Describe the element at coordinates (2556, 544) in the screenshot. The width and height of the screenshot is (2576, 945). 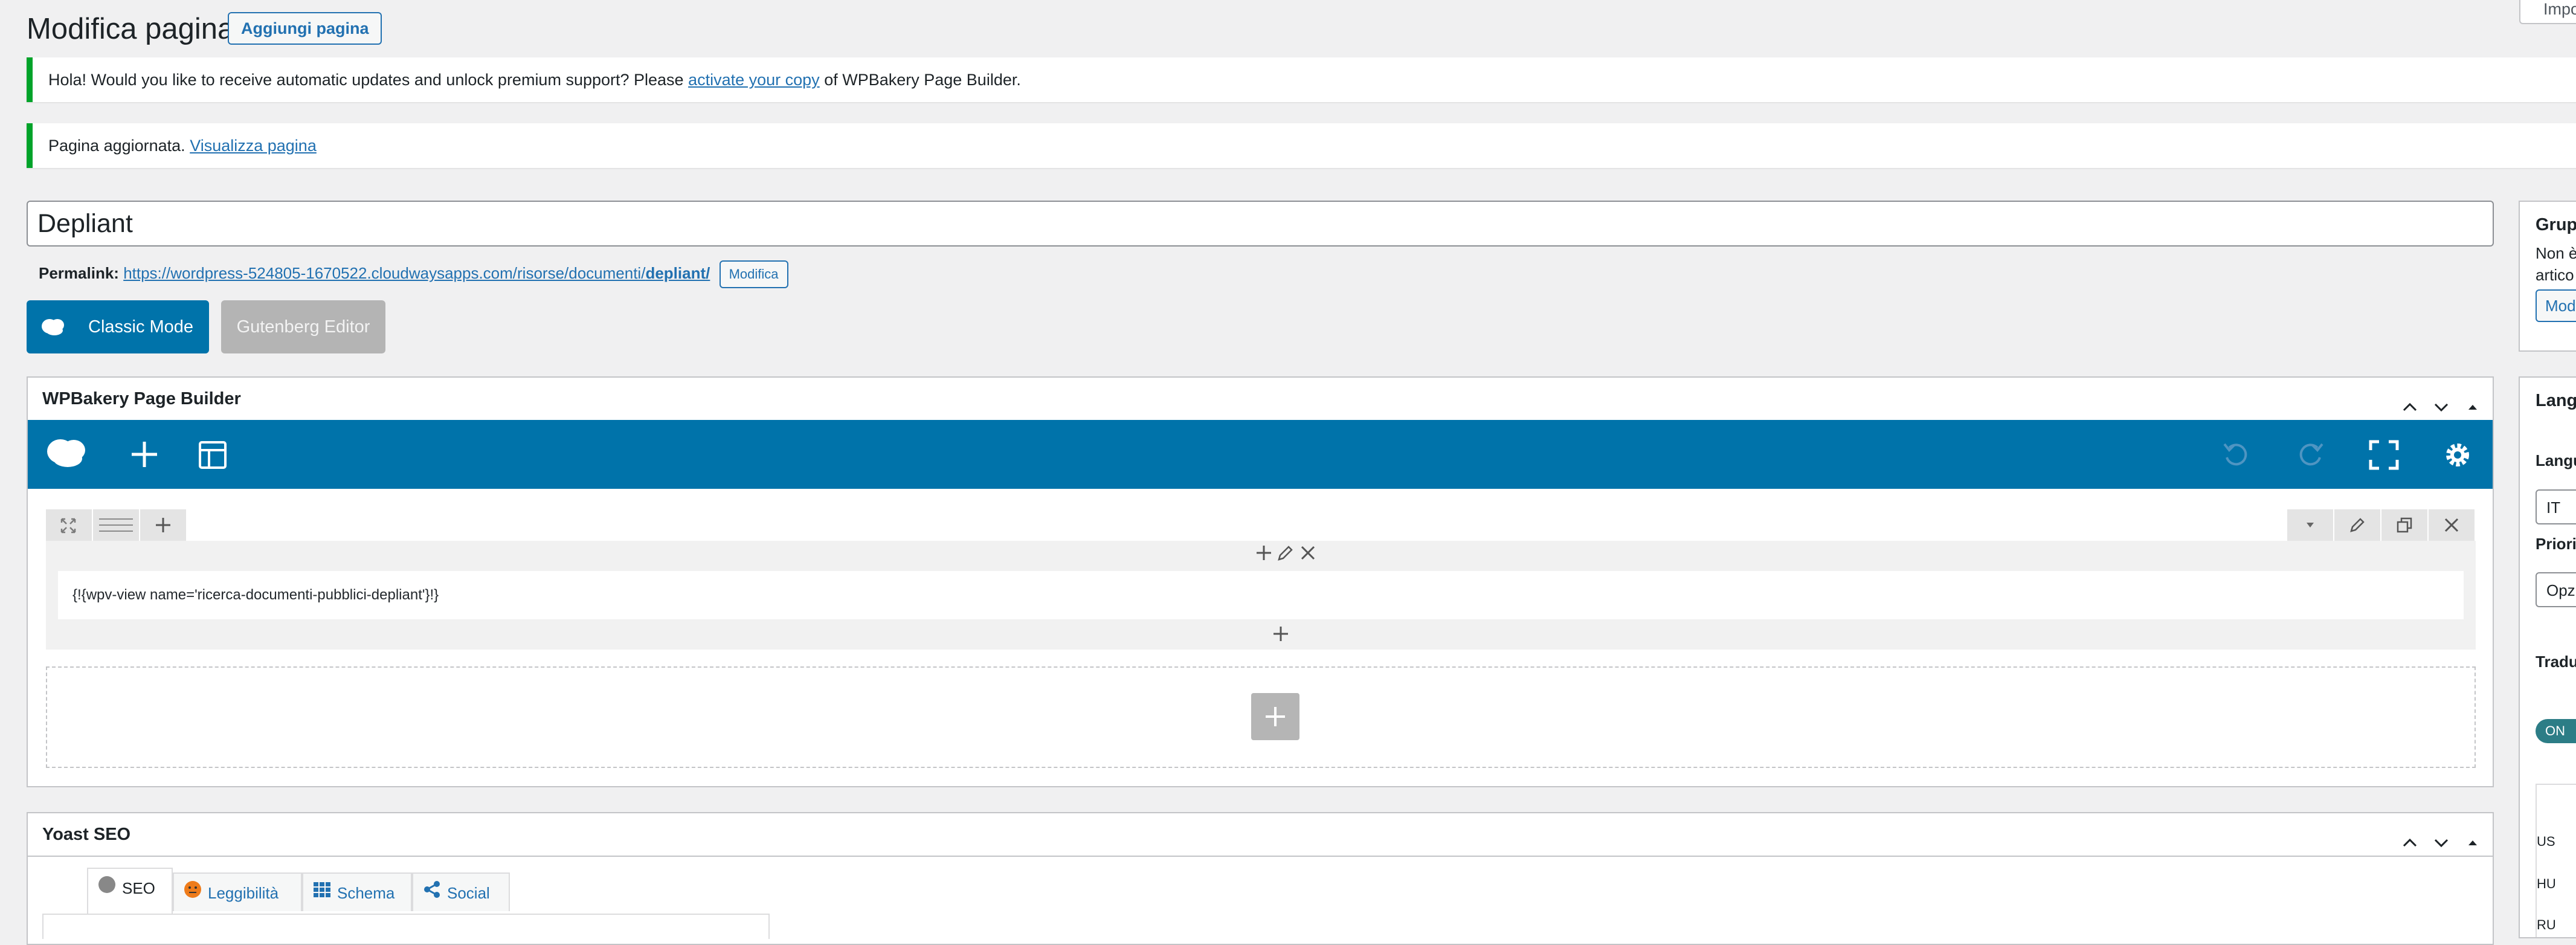
I see `priority-label: Priori` at that location.